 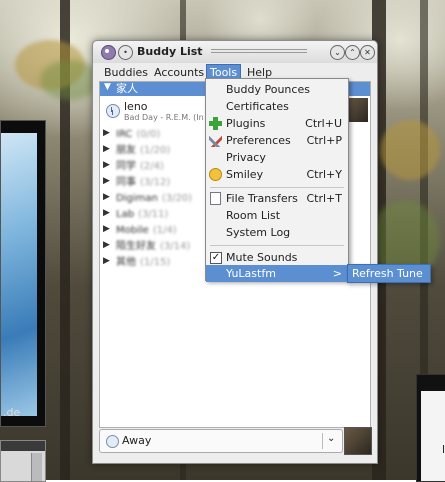 What do you see at coordinates (246, 157) in the screenshot?
I see `menu-item-label: Privacy` at bounding box center [246, 157].